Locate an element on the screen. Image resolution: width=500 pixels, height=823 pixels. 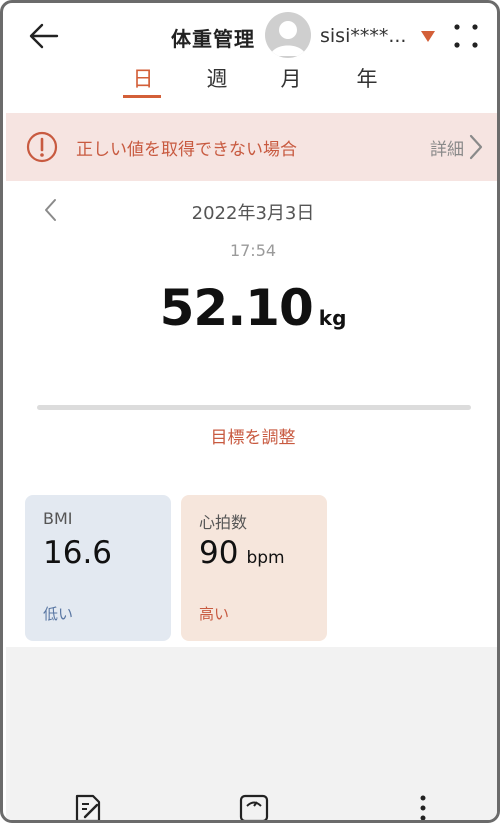
adjust-goal-link: 目標を調整 is located at coordinates (250, 435).